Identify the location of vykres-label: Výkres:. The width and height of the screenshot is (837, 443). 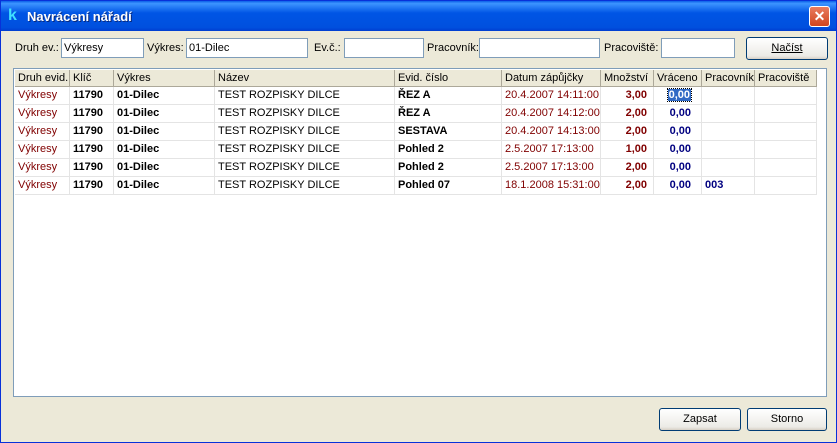
(165, 48).